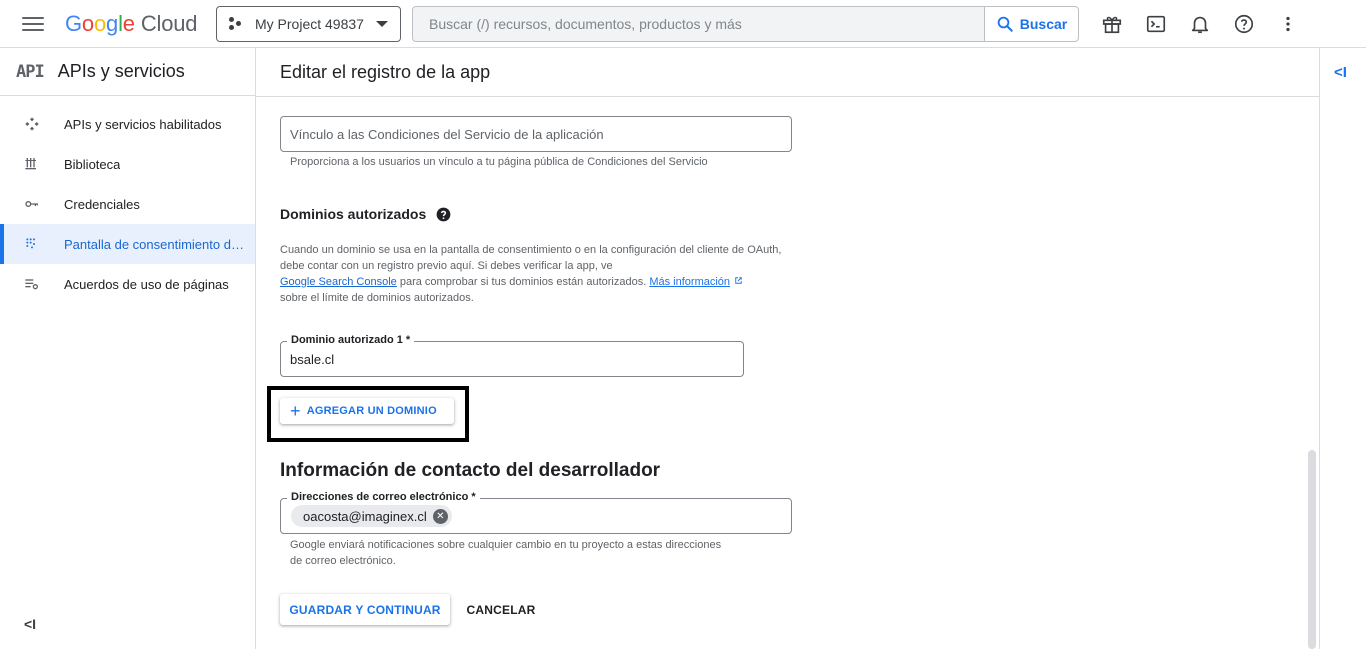 This screenshot has height=649, width=1366. What do you see at coordinates (738, 280) in the screenshot?
I see `external-link-icon` at bounding box center [738, 280].